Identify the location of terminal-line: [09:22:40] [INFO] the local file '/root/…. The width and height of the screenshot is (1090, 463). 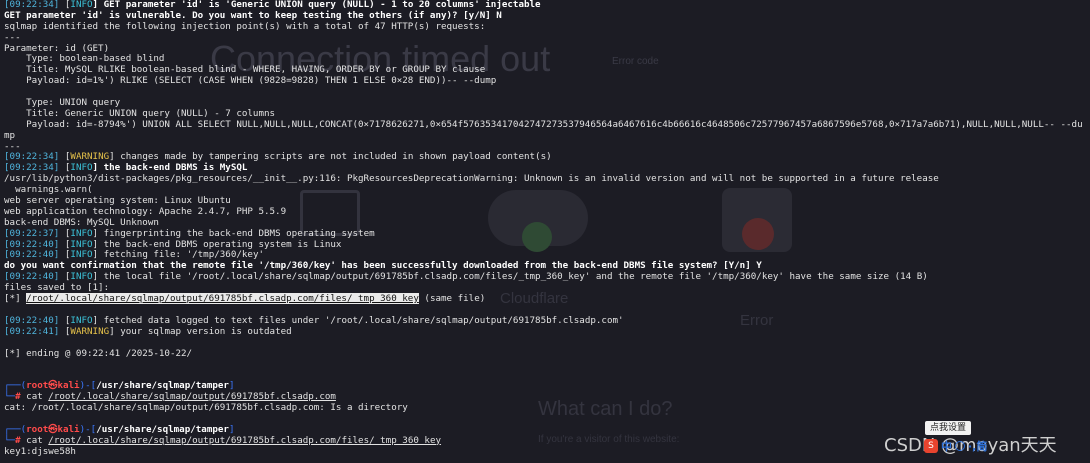
(547, 277).